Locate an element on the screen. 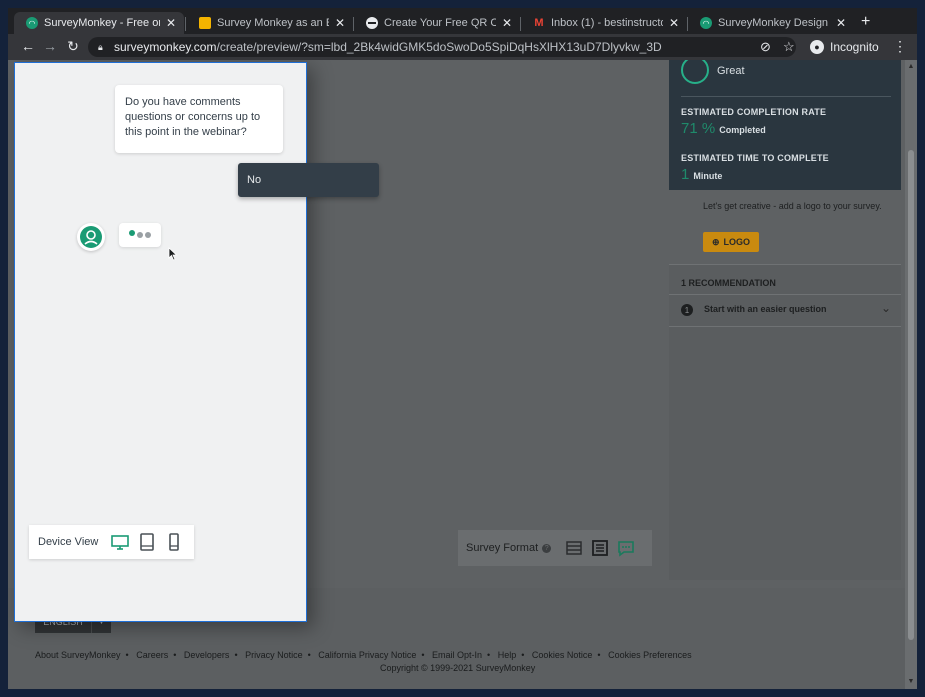  back-arrow-icon: ← is located at coordinates (28, 46).